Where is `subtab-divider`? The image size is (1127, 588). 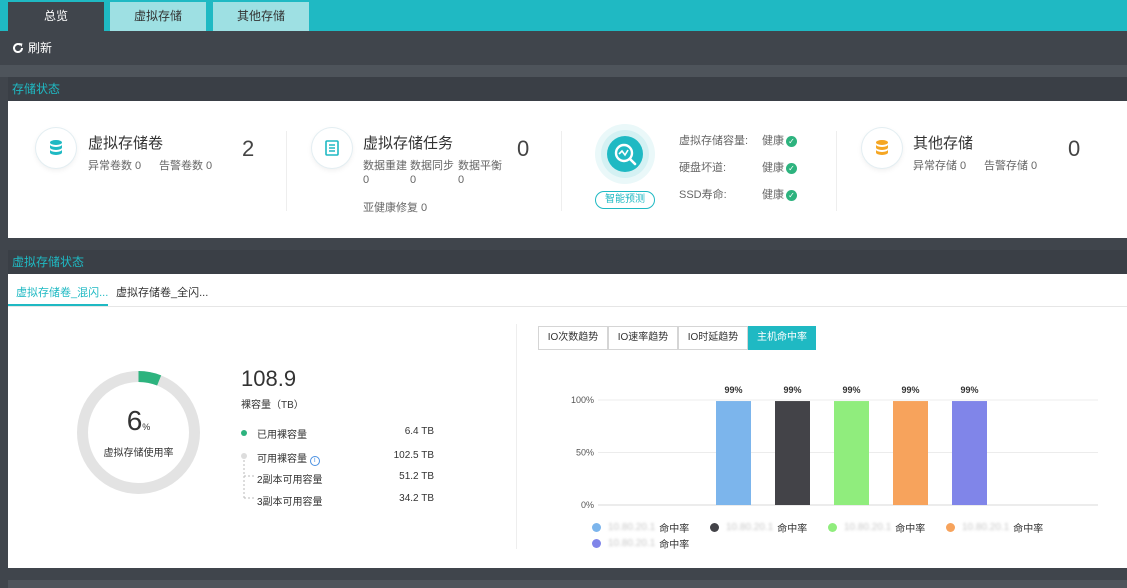 subtab-divider is located at coordinates (567, 306).